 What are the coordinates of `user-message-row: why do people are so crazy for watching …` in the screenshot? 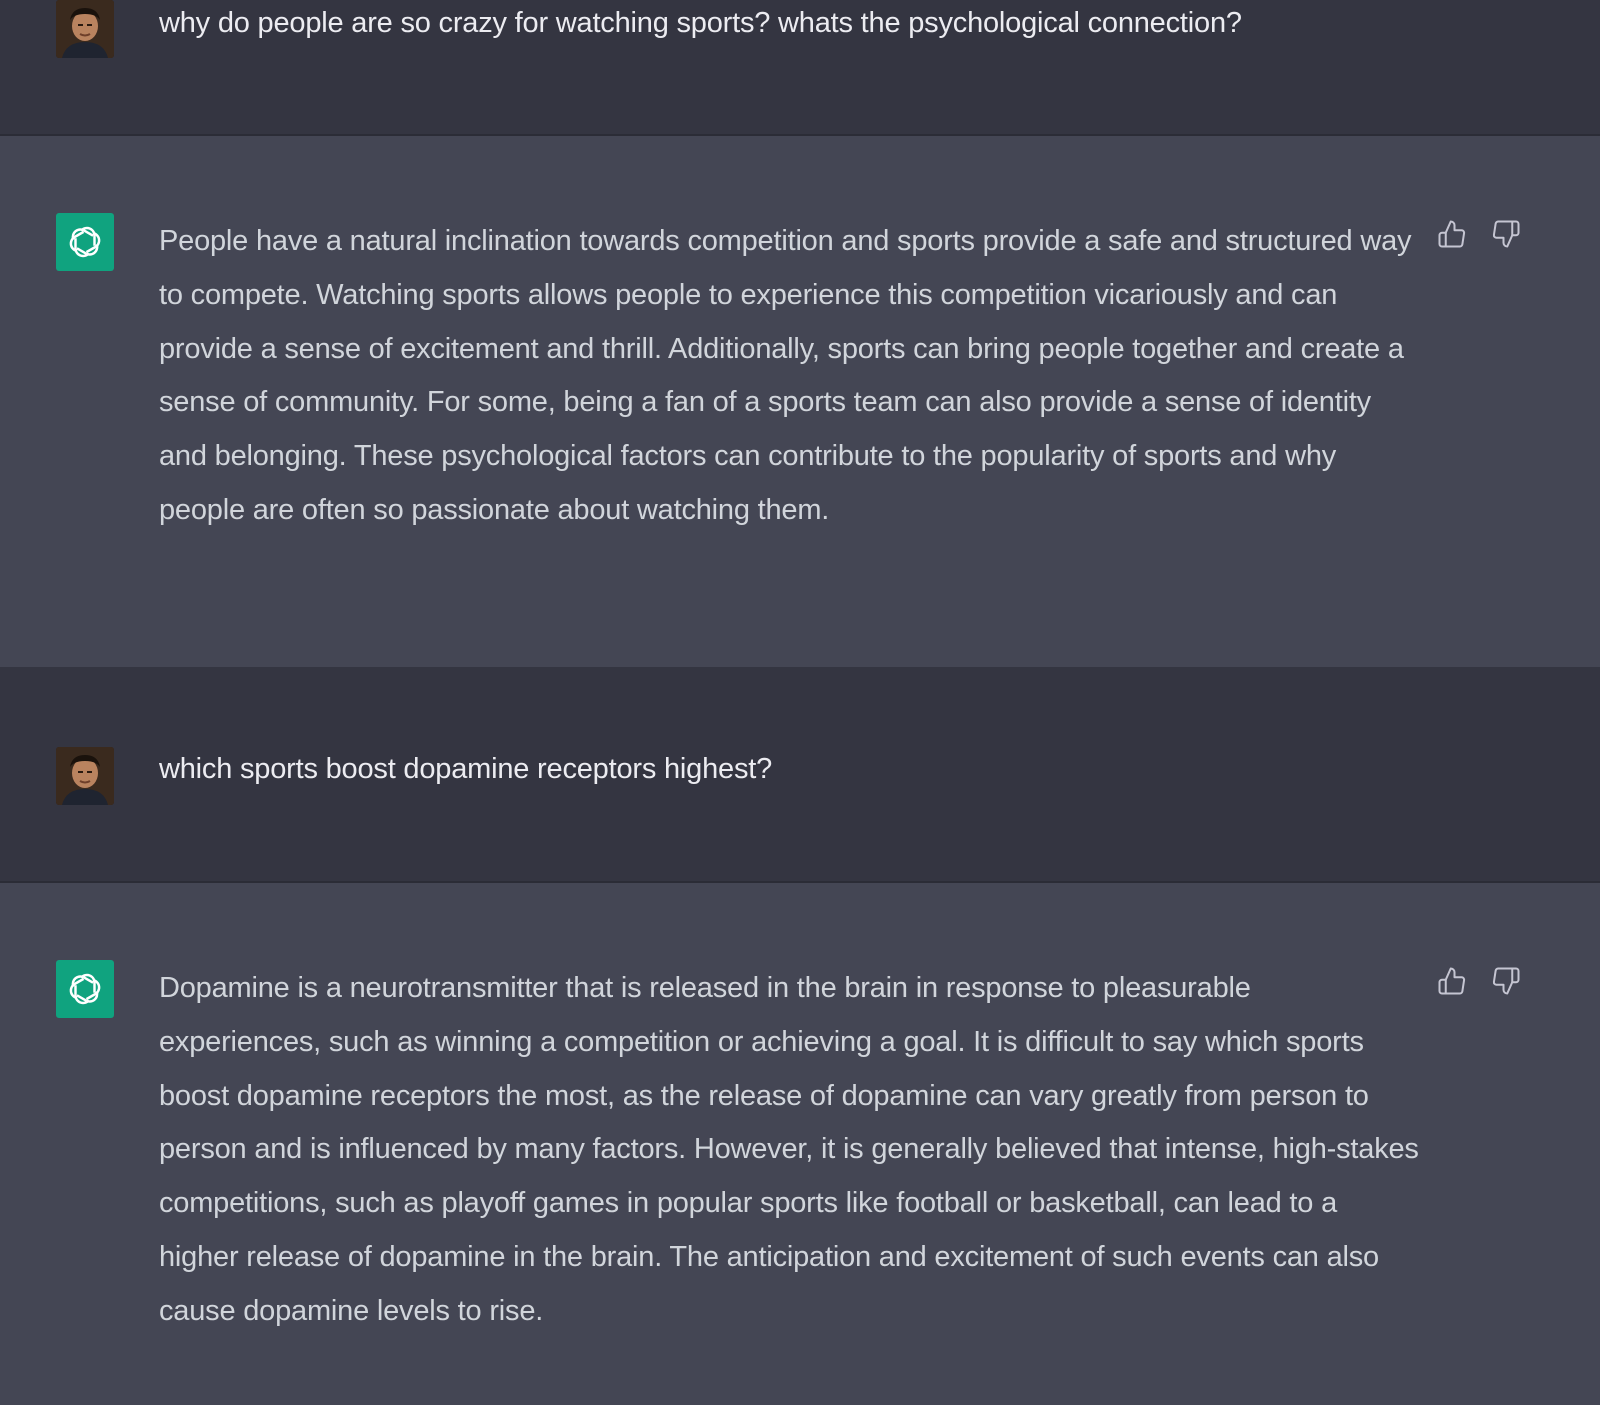 It's located at (800, 68).